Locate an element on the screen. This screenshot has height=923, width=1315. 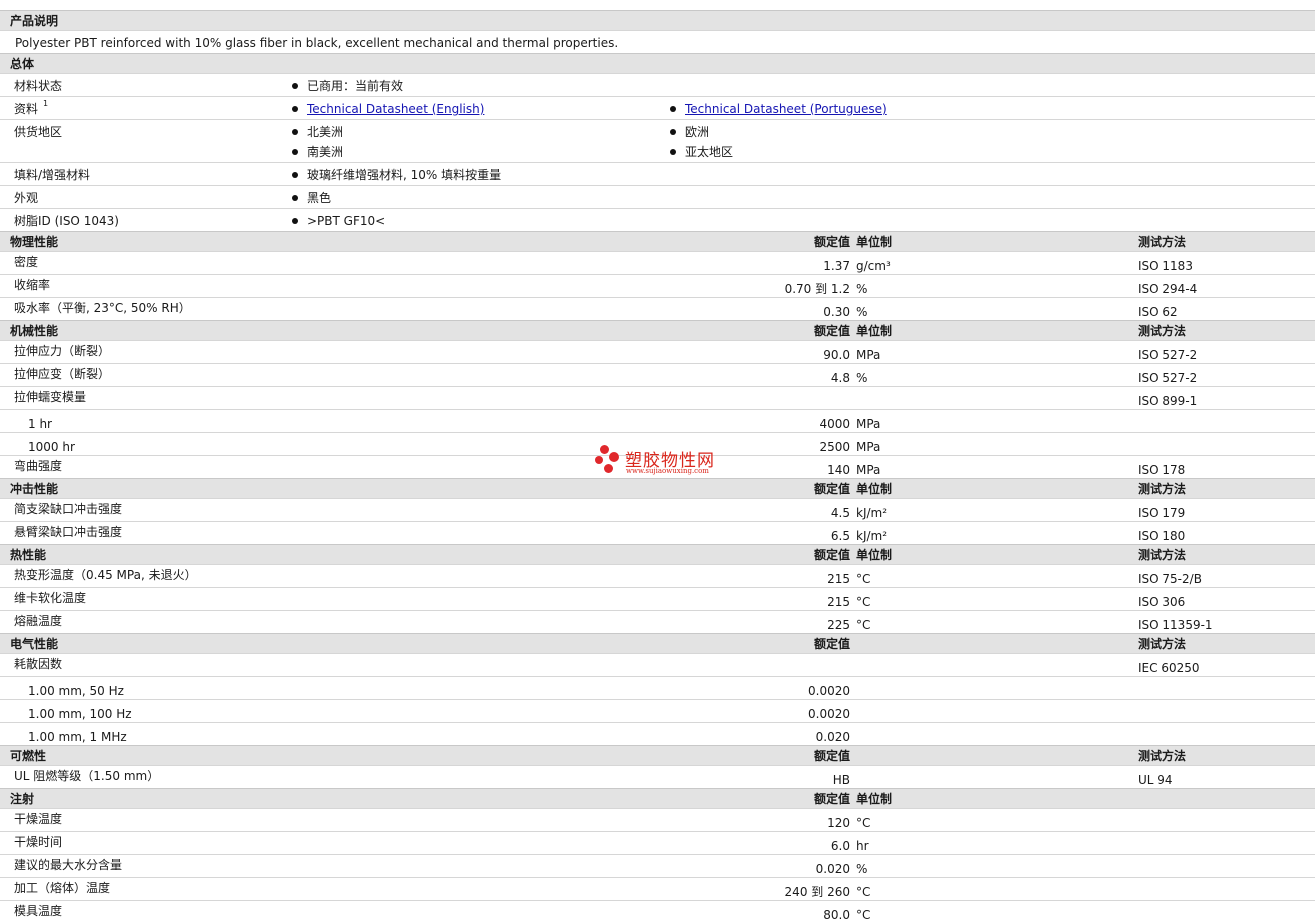
general-label: 填料/增强材料 is located at coordinates (52, 175).